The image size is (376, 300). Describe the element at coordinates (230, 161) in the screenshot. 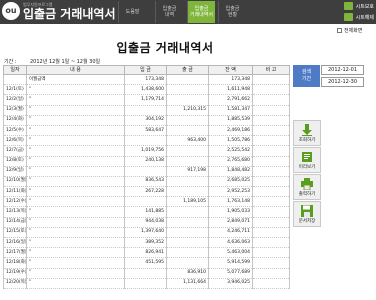

I see `cell-balance: 2,765,680` at that location.